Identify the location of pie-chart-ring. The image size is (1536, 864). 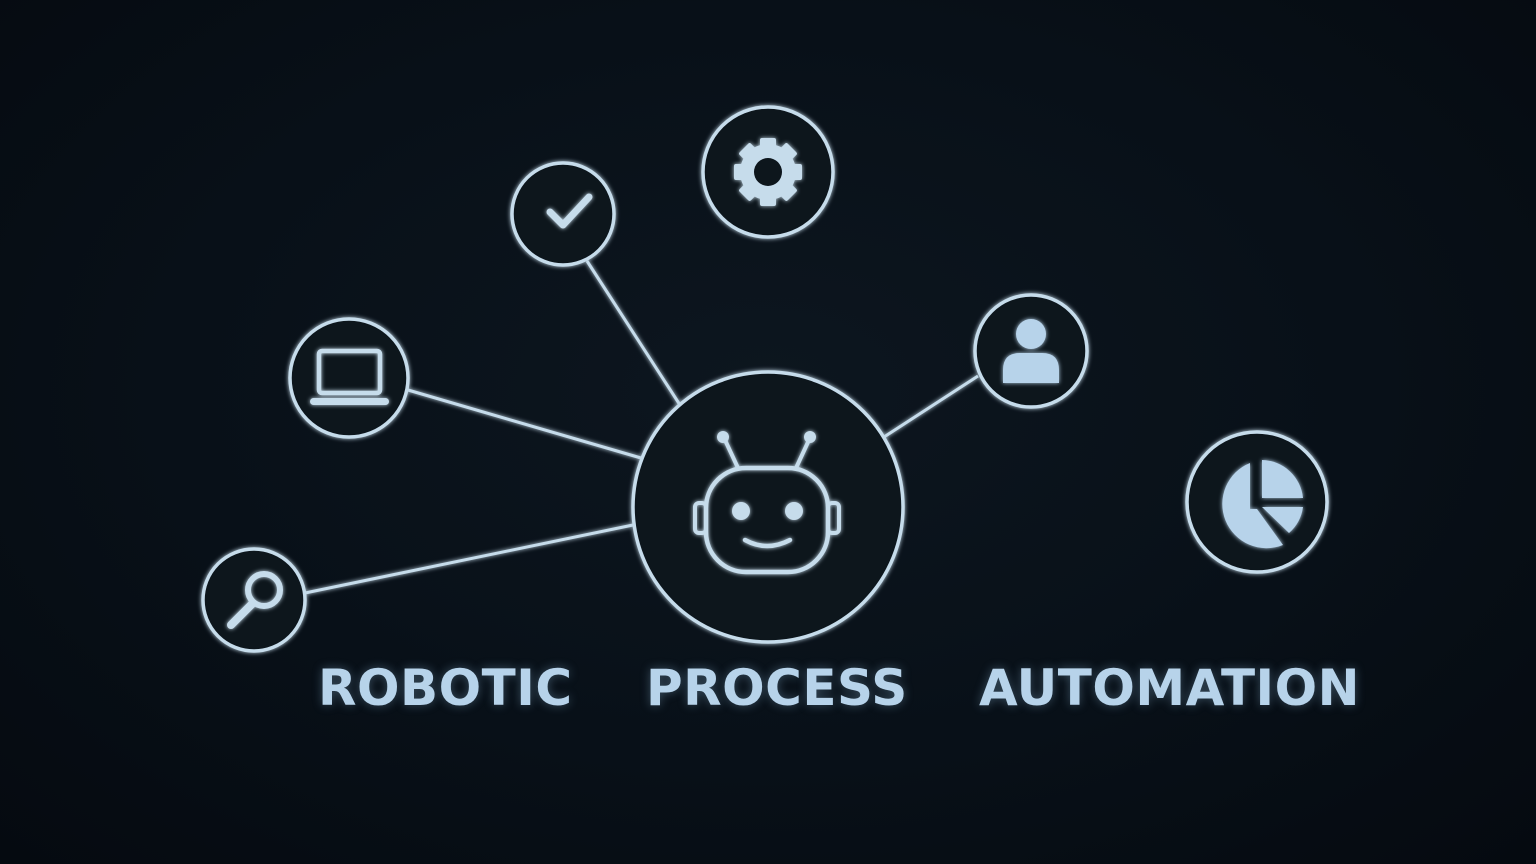
(1257, 502).